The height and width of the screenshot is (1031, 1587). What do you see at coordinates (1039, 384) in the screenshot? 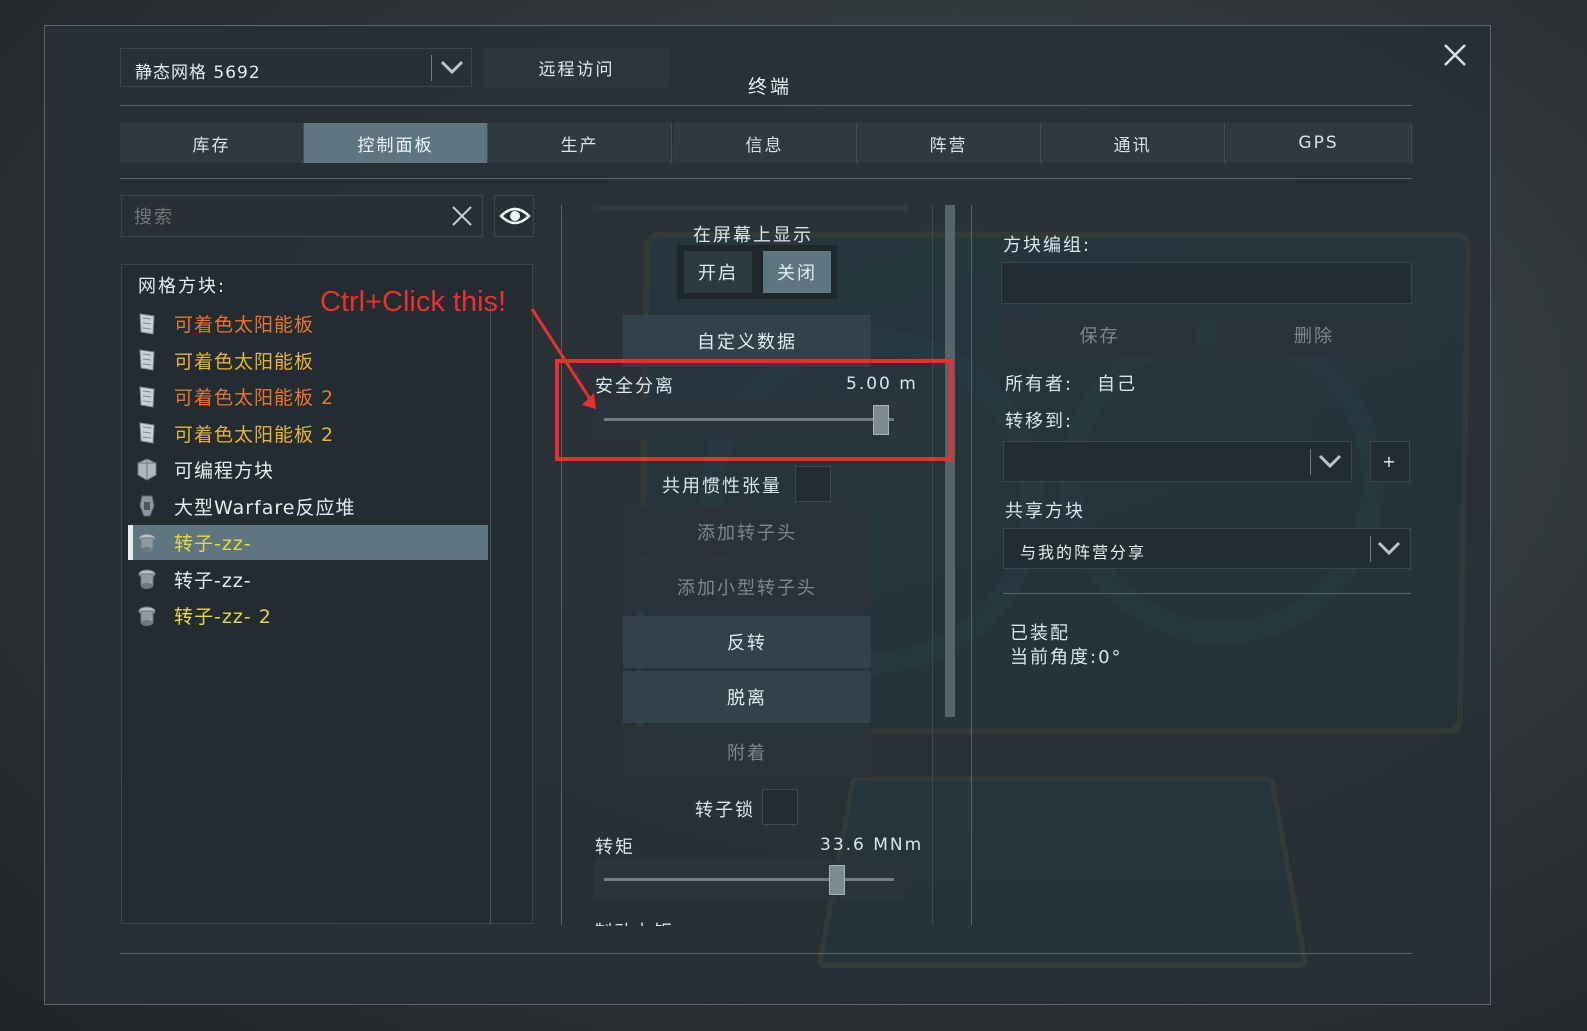
I see `owner-label: 所有者:` at bounding box center [1039, 384].